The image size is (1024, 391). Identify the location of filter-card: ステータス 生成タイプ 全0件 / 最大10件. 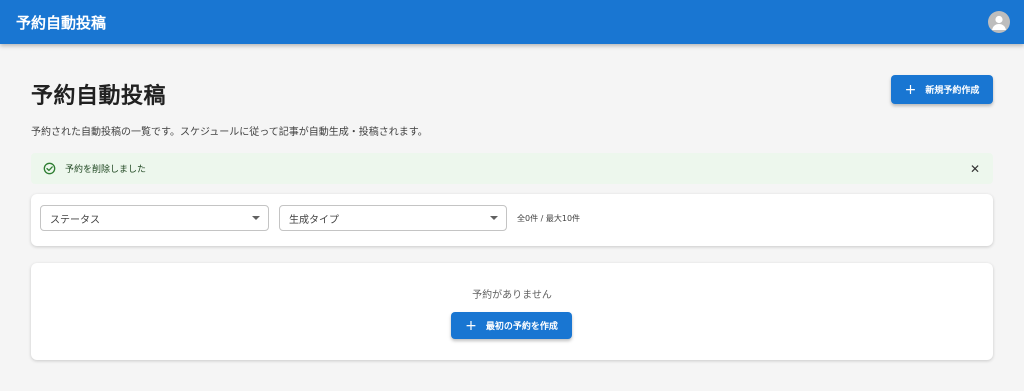
(512, 220).